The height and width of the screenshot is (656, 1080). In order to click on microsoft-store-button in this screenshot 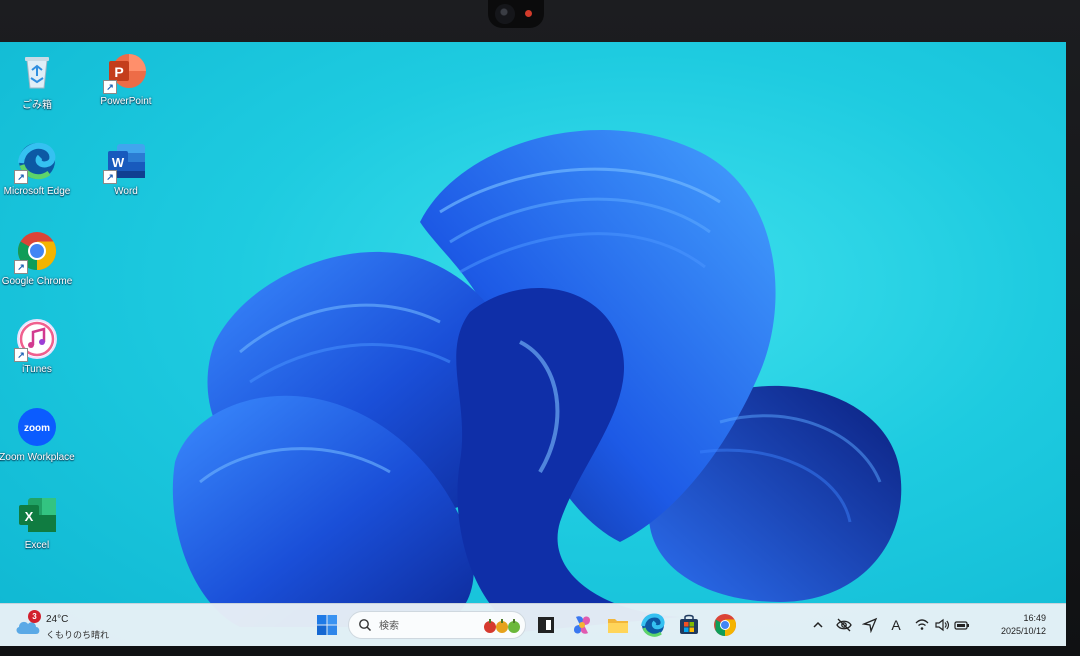, I will do `click(689, 625)`.